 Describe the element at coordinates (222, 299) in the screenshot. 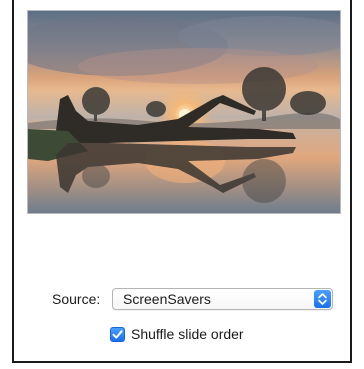

I see `source-select: ScreenSavers` at that location.